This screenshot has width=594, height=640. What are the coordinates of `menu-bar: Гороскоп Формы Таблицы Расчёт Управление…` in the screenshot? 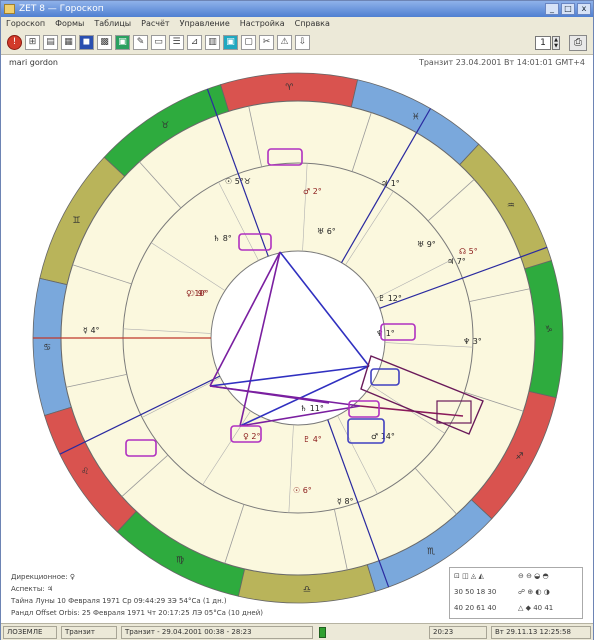 It's located at (297, 24).